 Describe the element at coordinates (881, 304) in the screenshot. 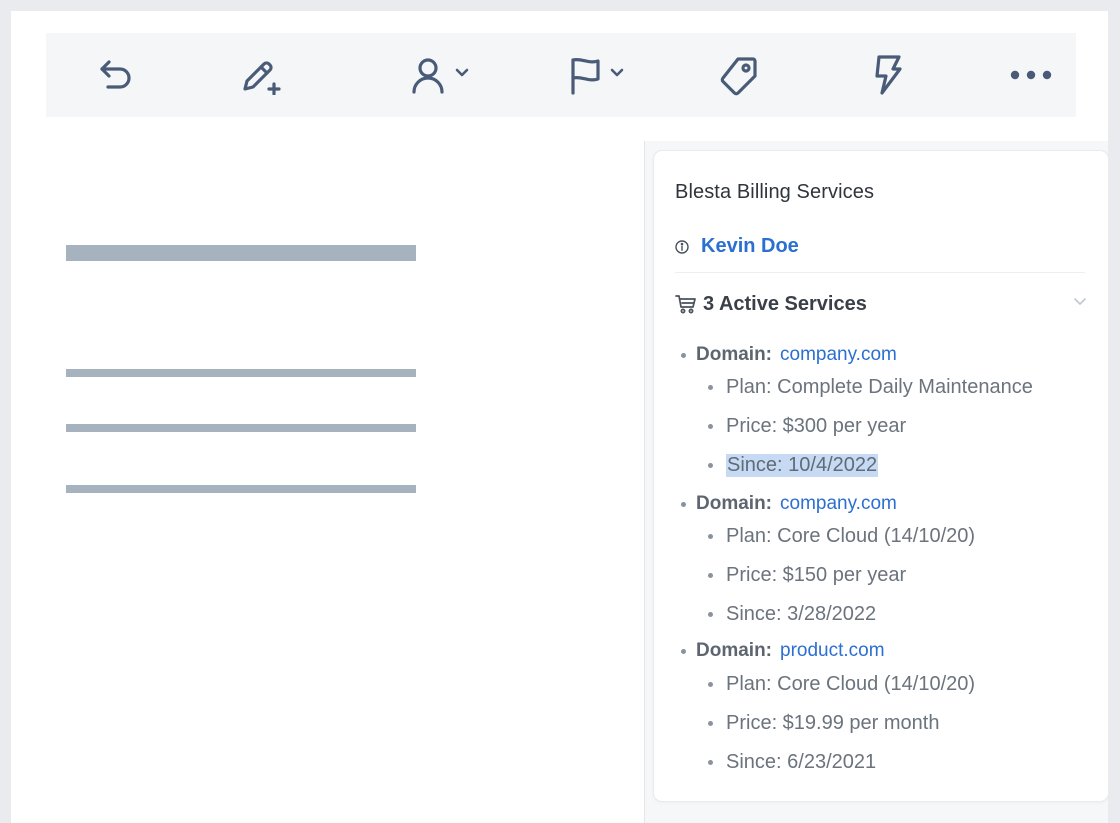

I see `active-services-toggle: 3 Active Services` at that location.